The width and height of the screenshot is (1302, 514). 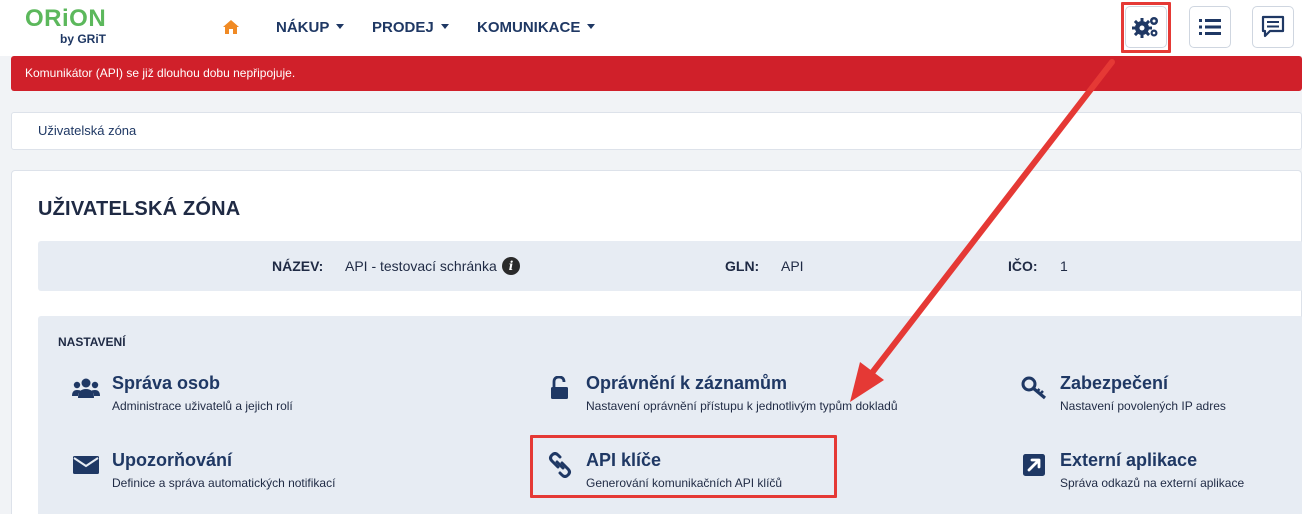 I want to click on tile-title: Zabezpečení, so click(x=1114, y=383).